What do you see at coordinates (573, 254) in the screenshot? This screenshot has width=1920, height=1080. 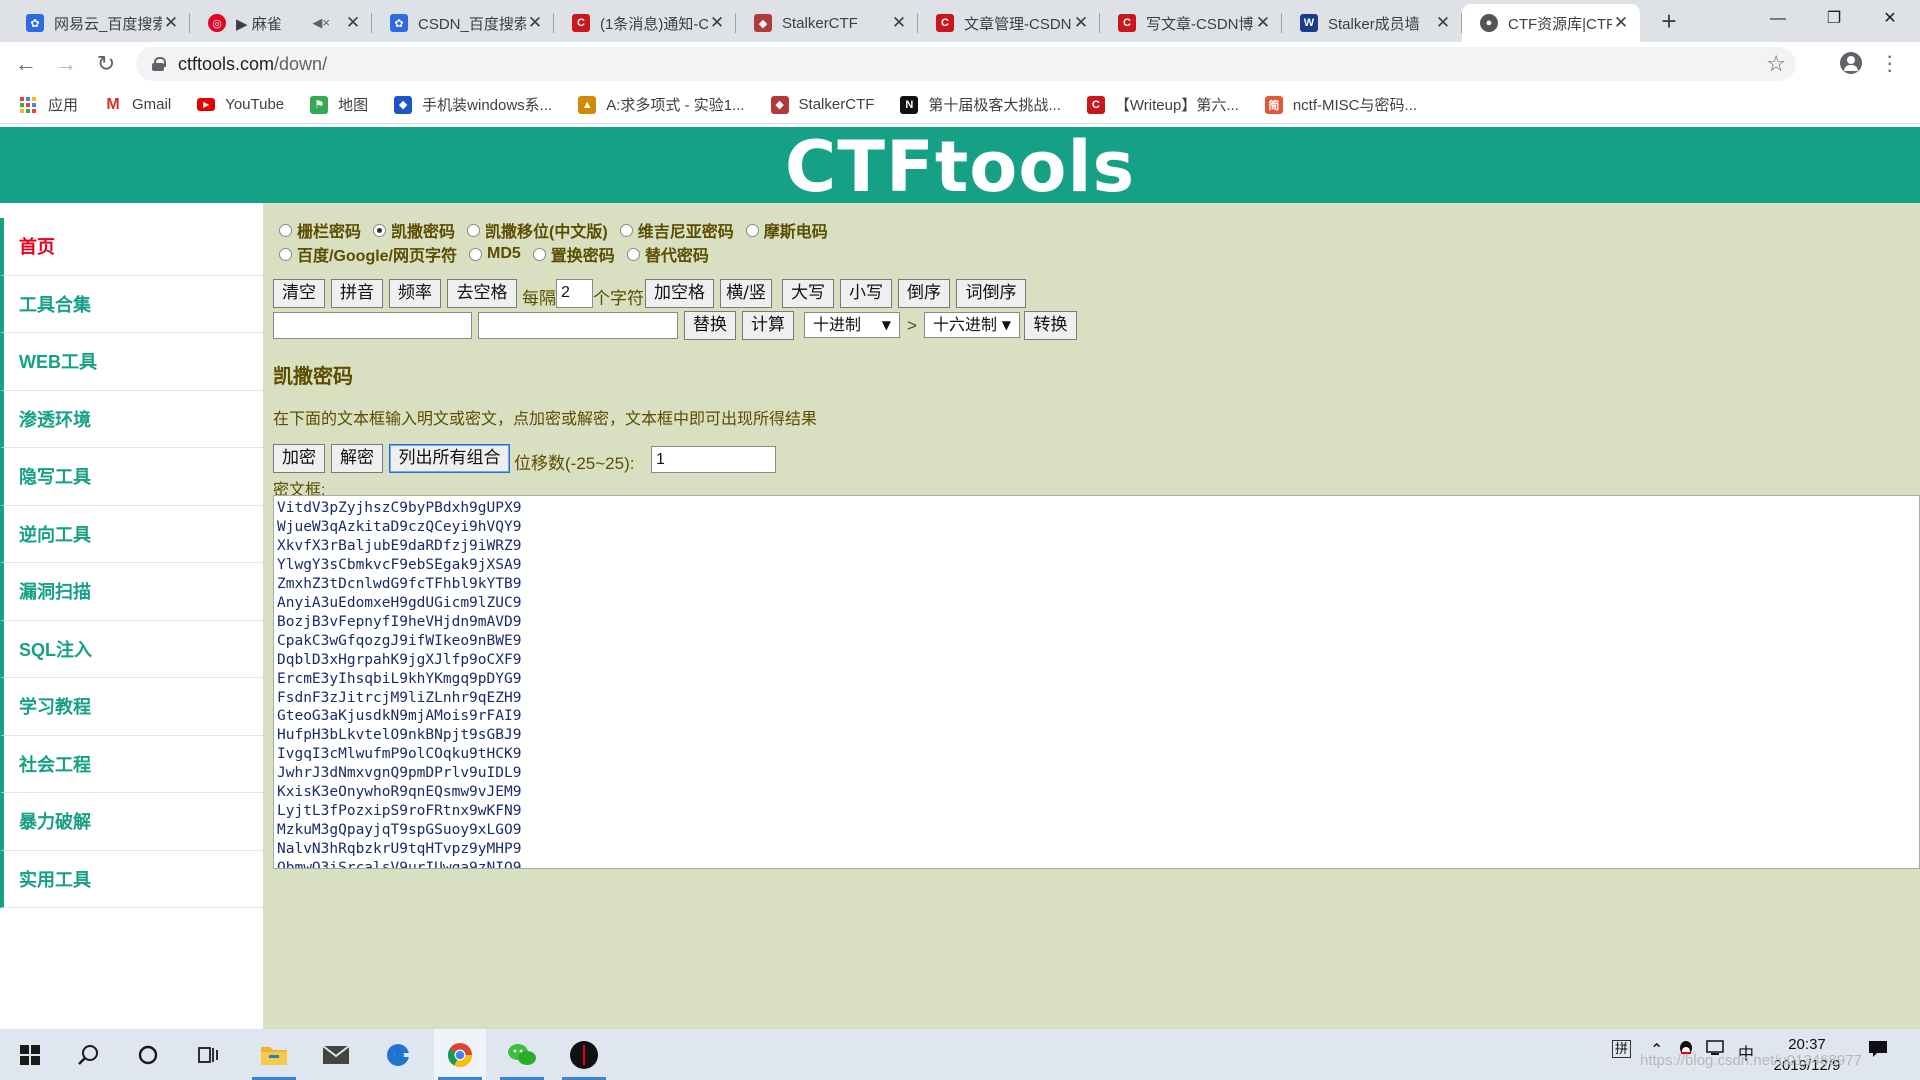 I see `radio-transposition: 置换密码` at bounding box center [573, 254].